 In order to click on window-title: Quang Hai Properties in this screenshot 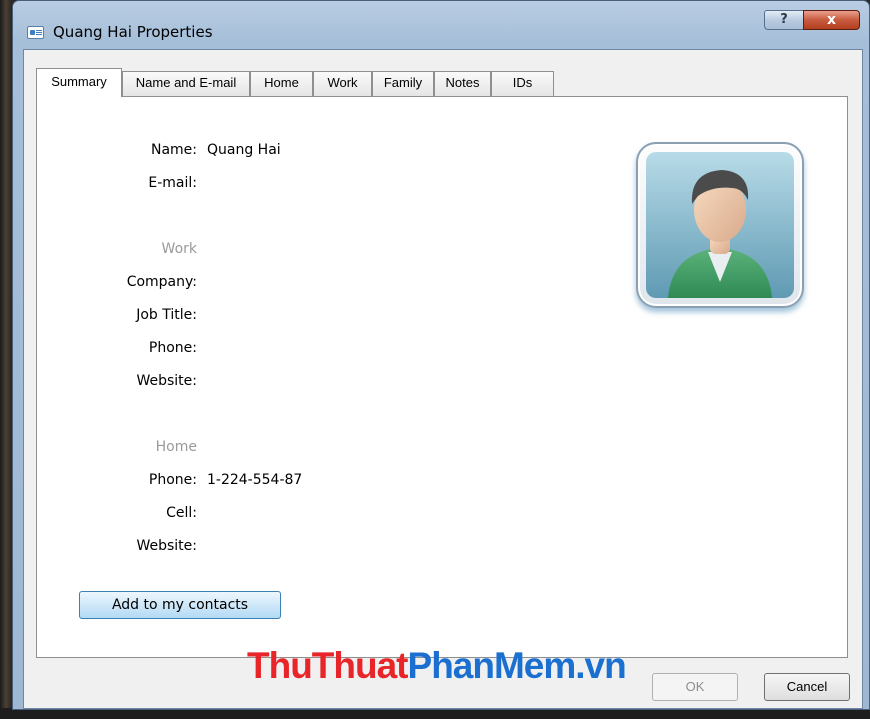, I will do `click(133, 32)`.